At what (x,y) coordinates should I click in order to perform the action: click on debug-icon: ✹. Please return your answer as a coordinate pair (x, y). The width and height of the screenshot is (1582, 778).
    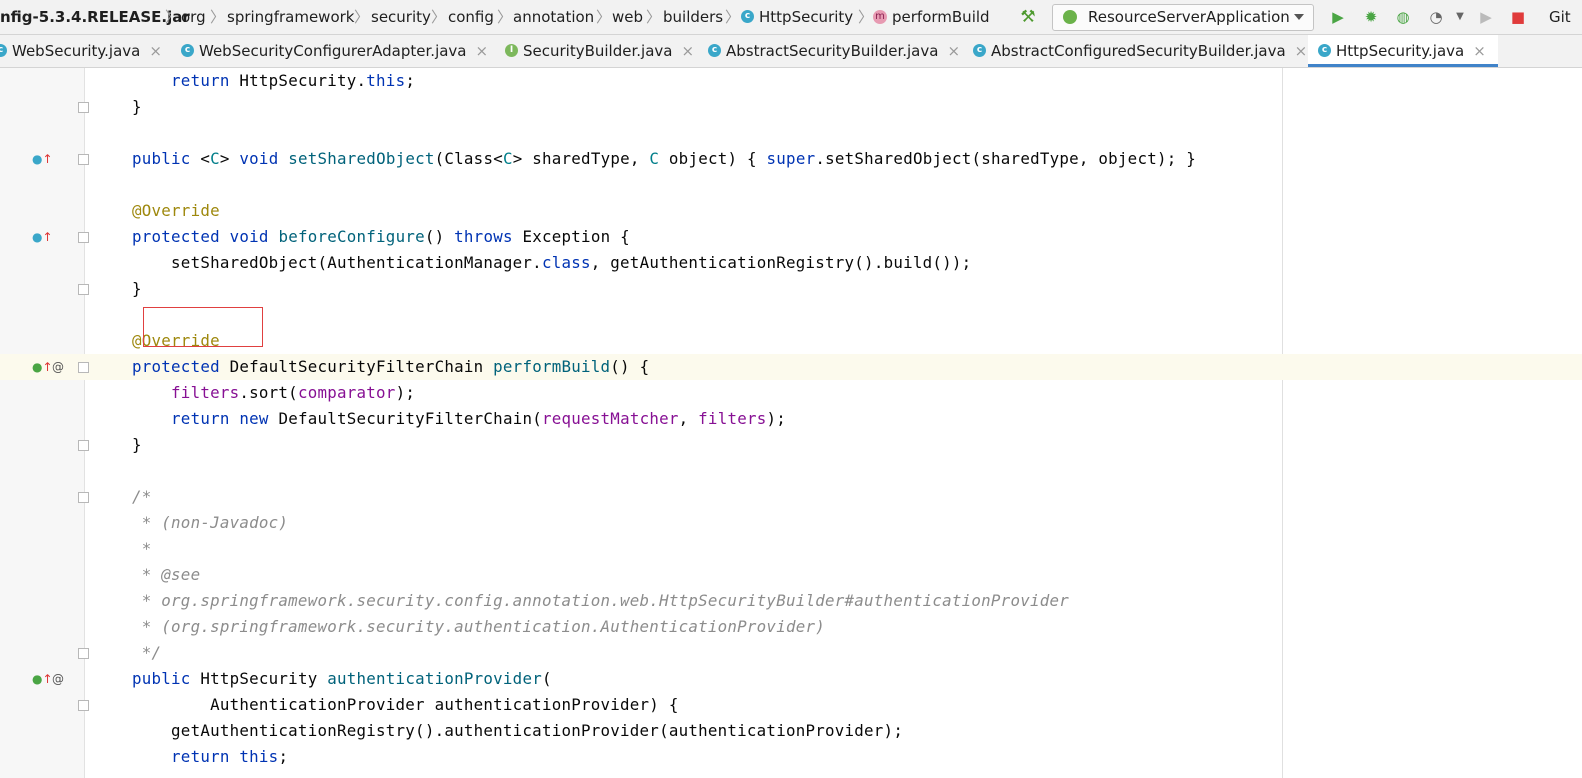
    Looking at the image, I should click on (1371, 17).